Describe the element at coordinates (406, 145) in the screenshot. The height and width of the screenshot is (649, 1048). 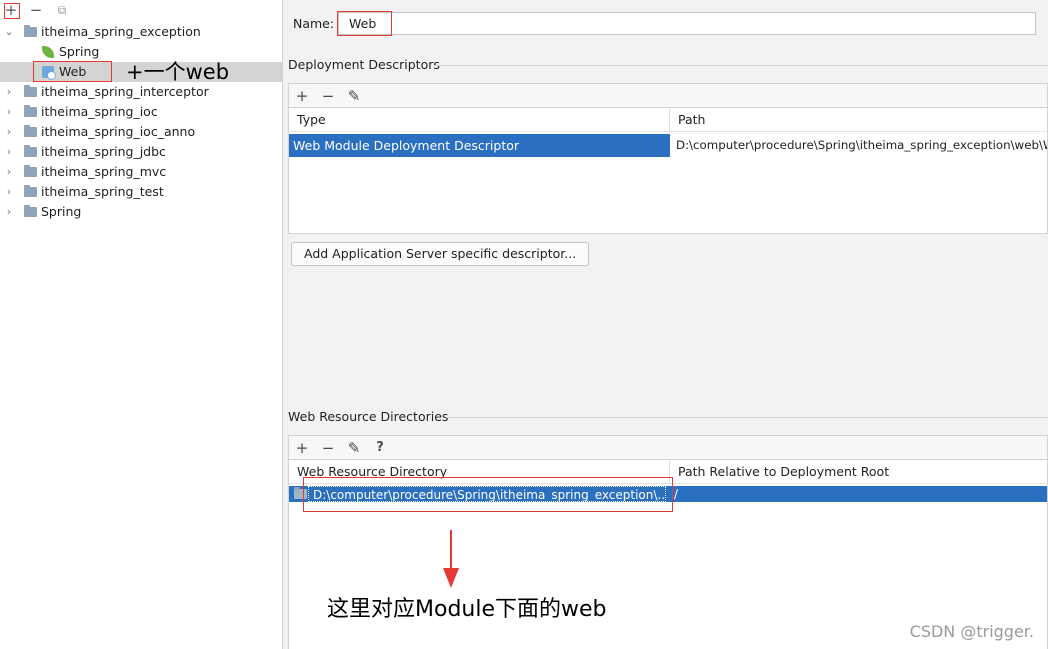
I see `descriptor-type-cell: Web Module Deployment Descriptor` at that location.